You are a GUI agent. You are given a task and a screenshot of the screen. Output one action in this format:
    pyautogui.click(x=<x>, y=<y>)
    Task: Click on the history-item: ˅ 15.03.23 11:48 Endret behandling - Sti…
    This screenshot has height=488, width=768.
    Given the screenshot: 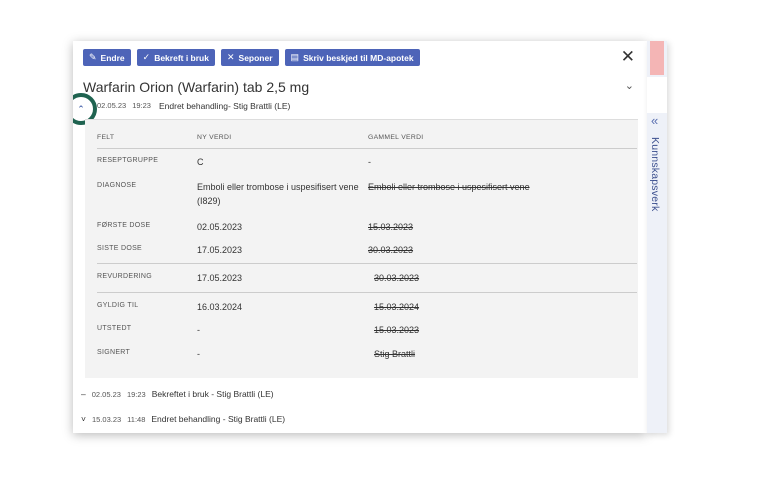 What is the action you would take?
    pyautogui.click(x=183, y=419)
    